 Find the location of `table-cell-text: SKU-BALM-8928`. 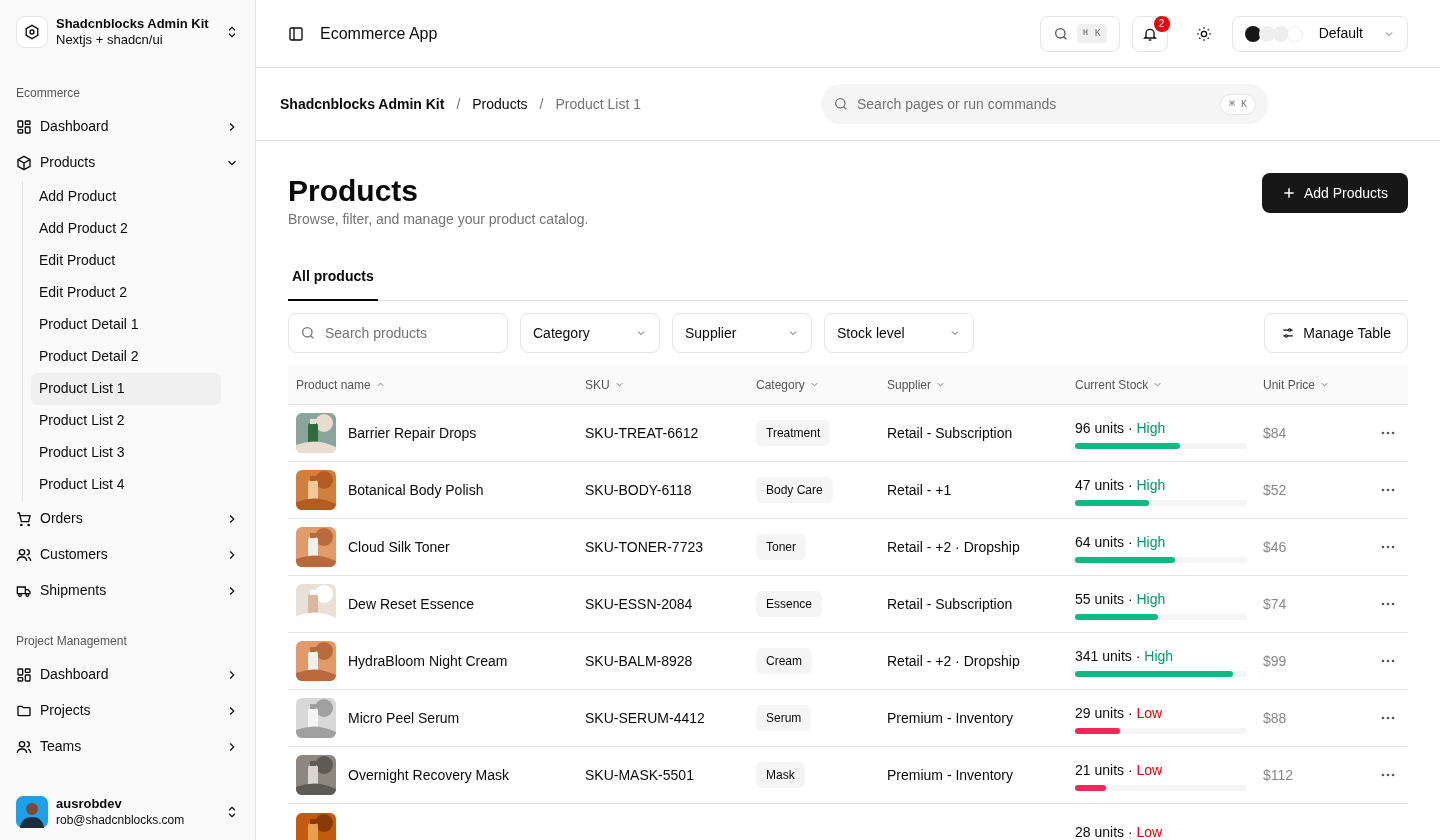

table-cell-text: SKU-BALM-8928 is located at coordinates (639, 661).